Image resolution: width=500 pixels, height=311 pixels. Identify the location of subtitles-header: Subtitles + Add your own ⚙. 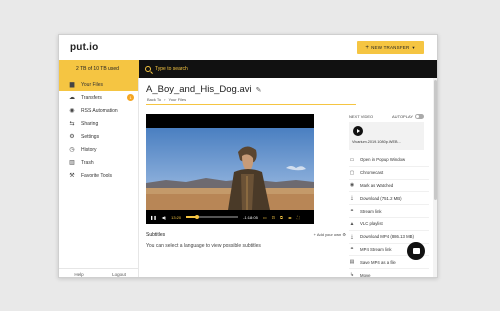
(246, 235).